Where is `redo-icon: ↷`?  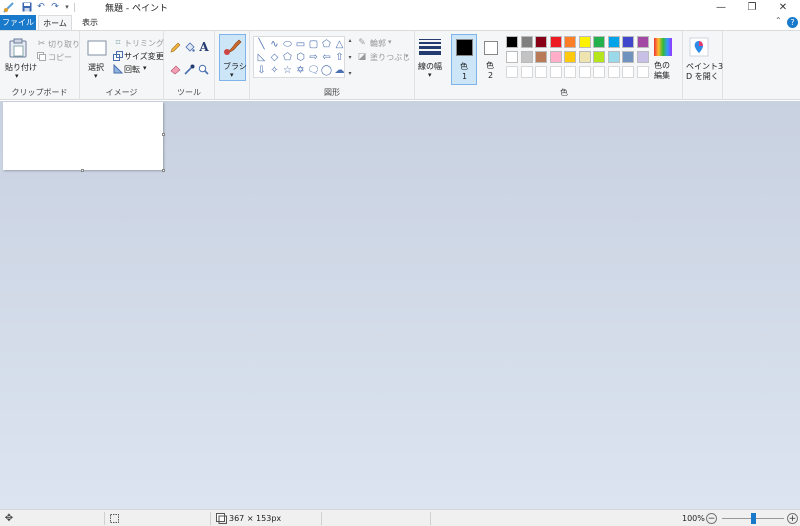
redo-icon: ↷ is located at coordinates (55, 7).